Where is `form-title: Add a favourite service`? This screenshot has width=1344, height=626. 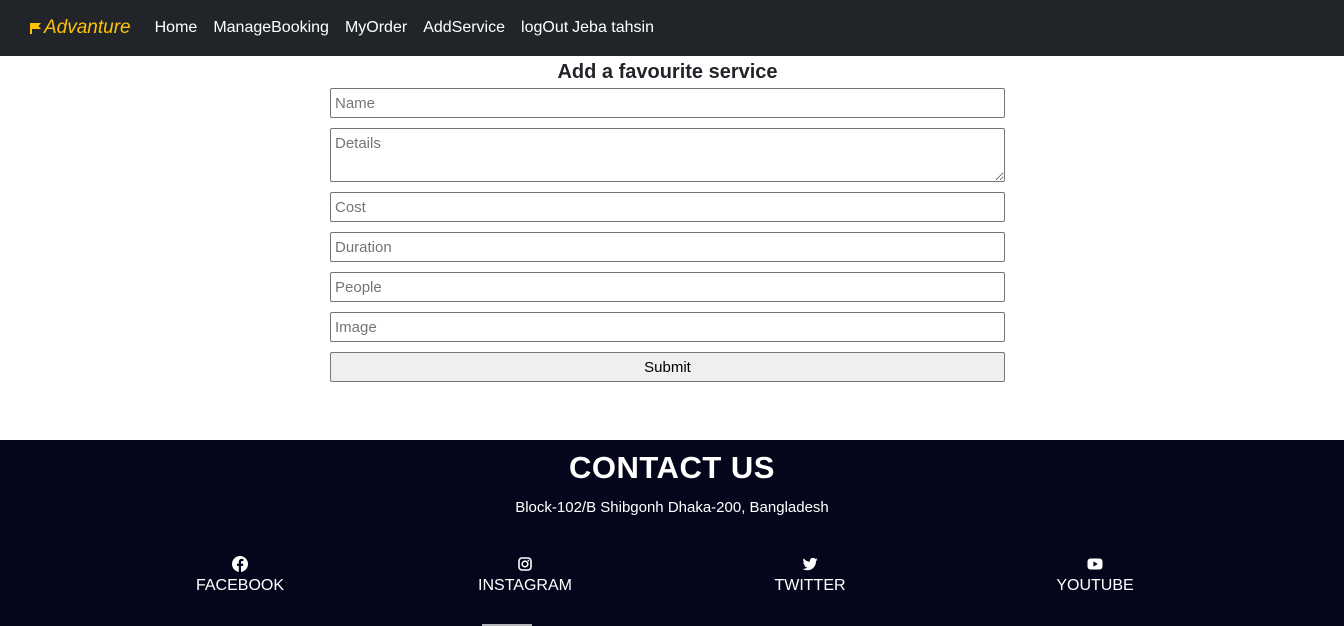
form-title: Add a favourite service is located at coordinates (667, 72).